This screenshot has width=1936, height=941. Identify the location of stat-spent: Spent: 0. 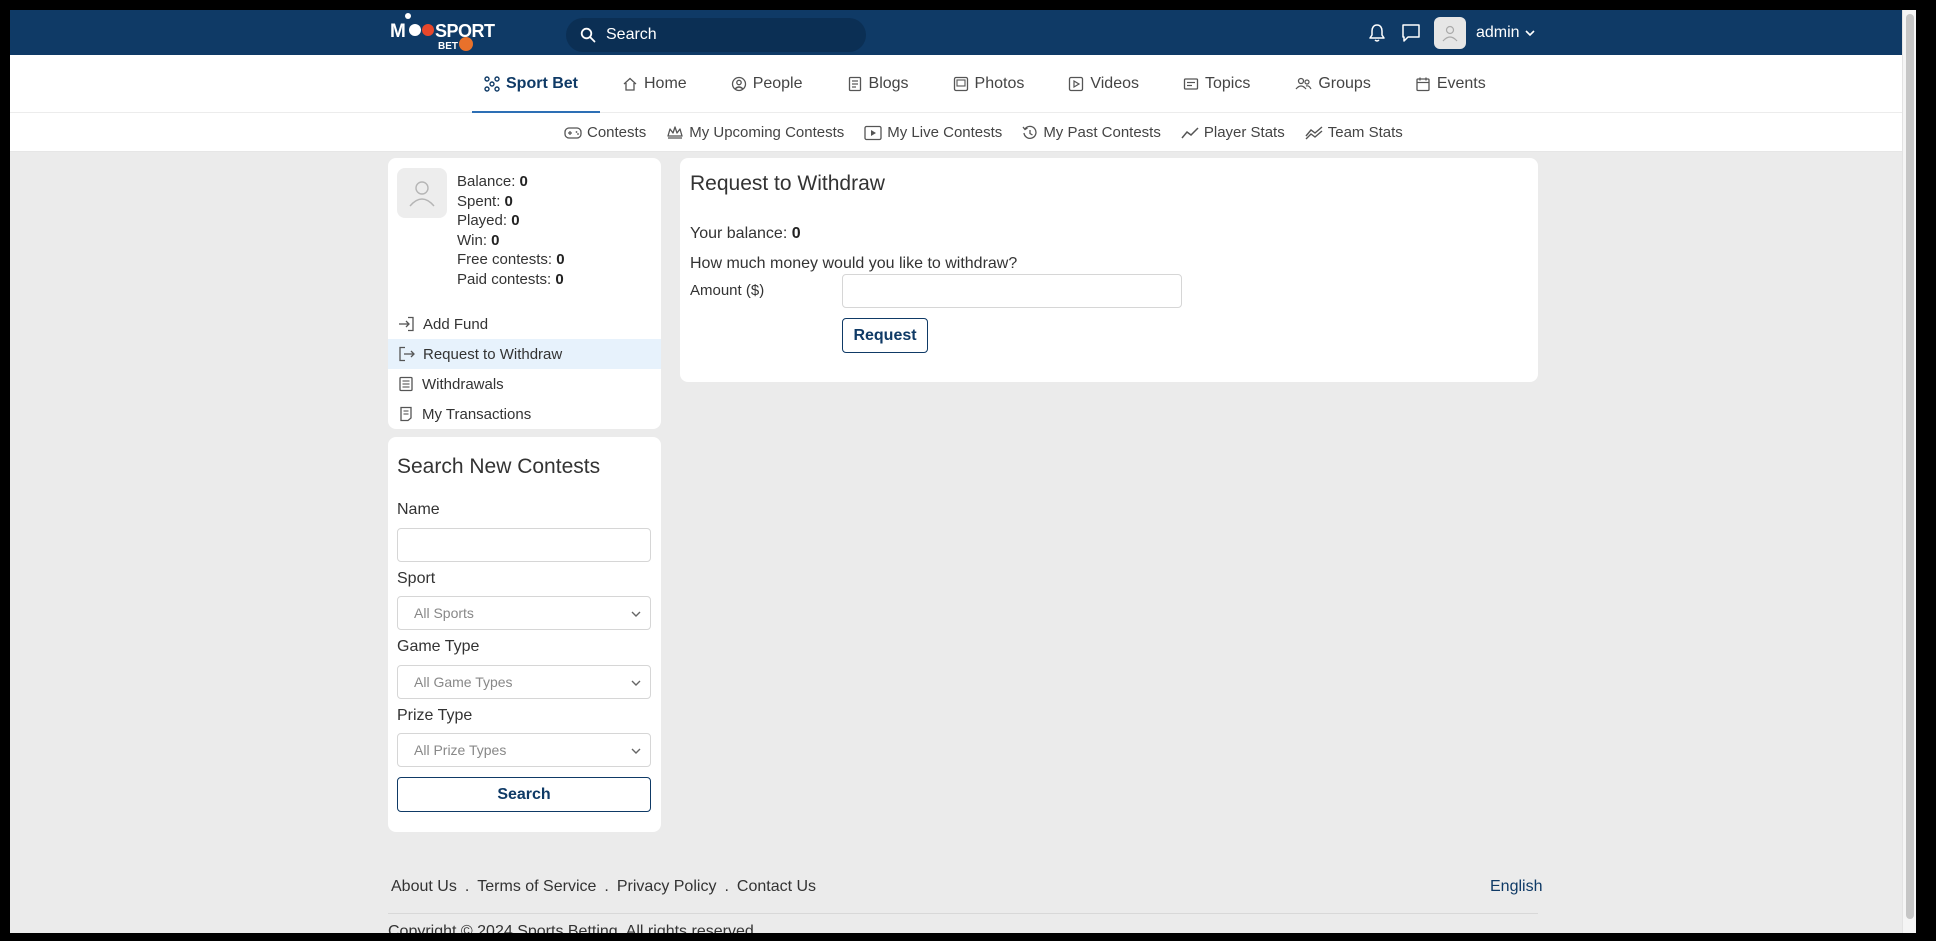
(511, 202).